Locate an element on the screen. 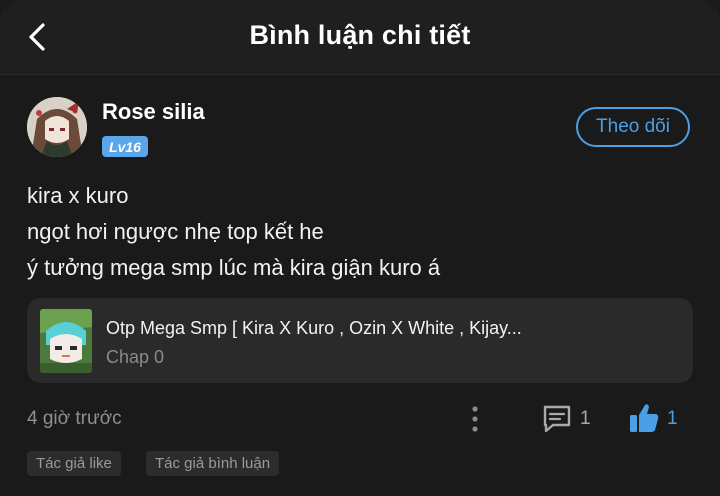 Image resolution: width=720 pixels, height=496 pixels. comment-time: 4 giờ trước is located at coordinates (74, 418).